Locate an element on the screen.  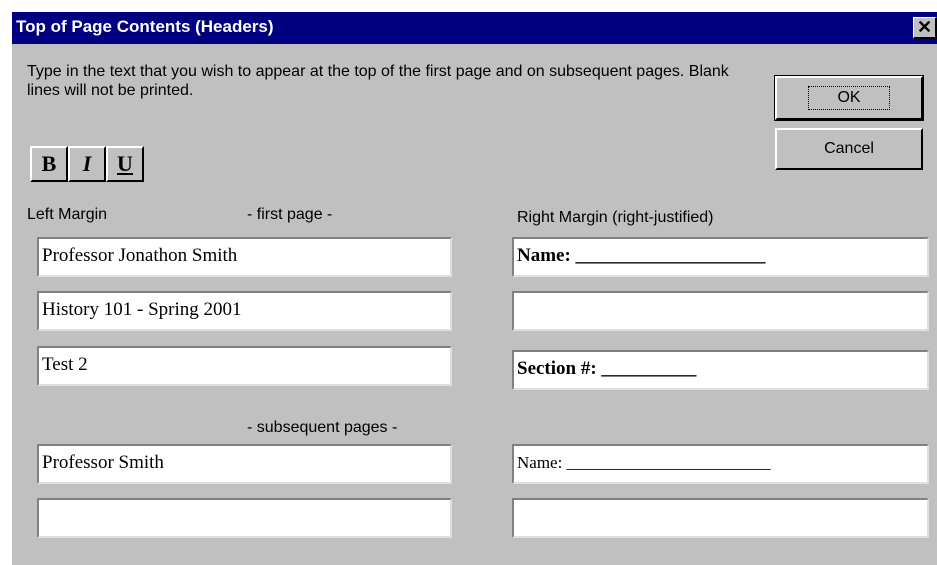
ok-label: OK is located at coordinates (849, 98).